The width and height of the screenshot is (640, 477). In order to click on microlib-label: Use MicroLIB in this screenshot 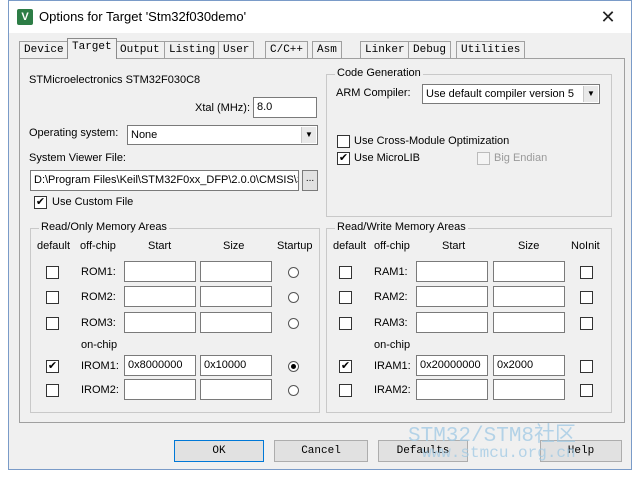, I will do `click(387, 158)`.